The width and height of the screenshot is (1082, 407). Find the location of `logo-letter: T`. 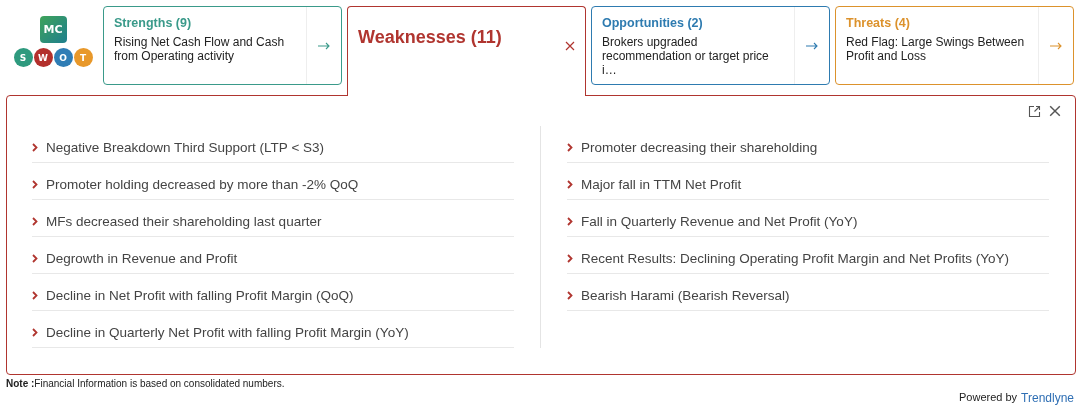

logo-letter: T is located at coordinates (83, 57).